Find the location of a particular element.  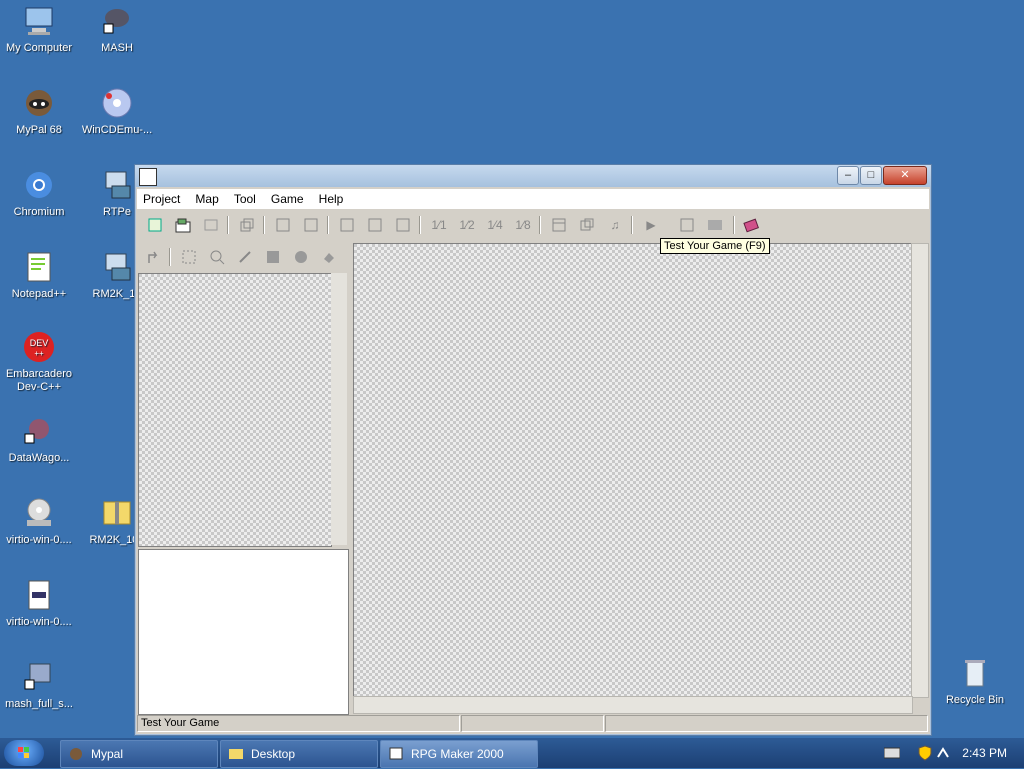

mypal-icon is located at coordinates (76, 754).